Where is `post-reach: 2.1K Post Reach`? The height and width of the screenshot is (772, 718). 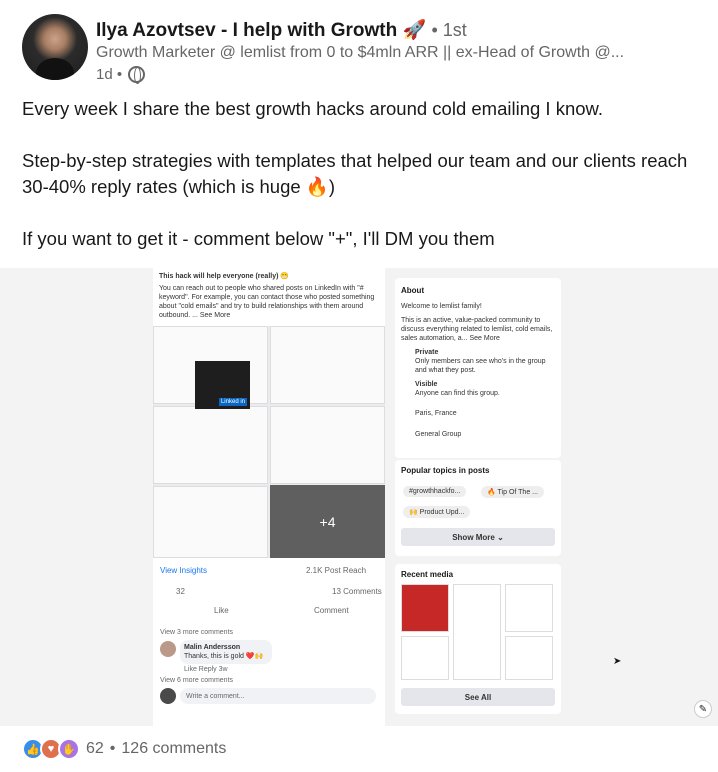
post-reach: 2.1K Post Reach is located at coordinates (336, 570).